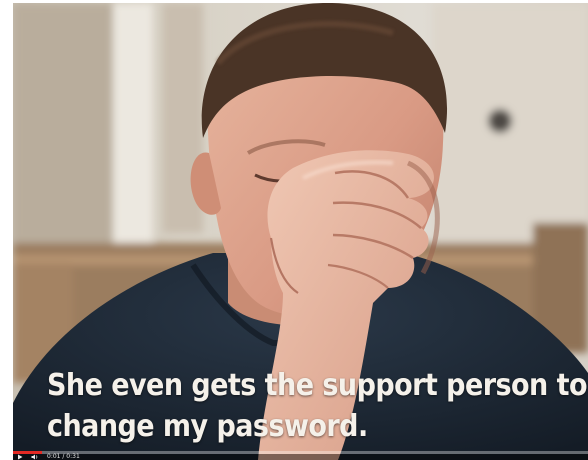  What do you see at coordinates (63, 456) in the screenshot?
I see `time-display: 0:01 / 0:31` at bounding box center [63, 456].